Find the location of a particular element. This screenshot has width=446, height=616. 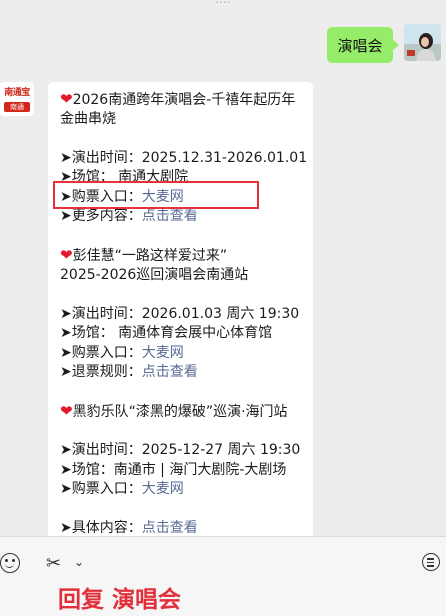

concert-3-title: 黑豹乐队“漆黑的爆破”巡演·海门站 is located at coordinates (180, 412).